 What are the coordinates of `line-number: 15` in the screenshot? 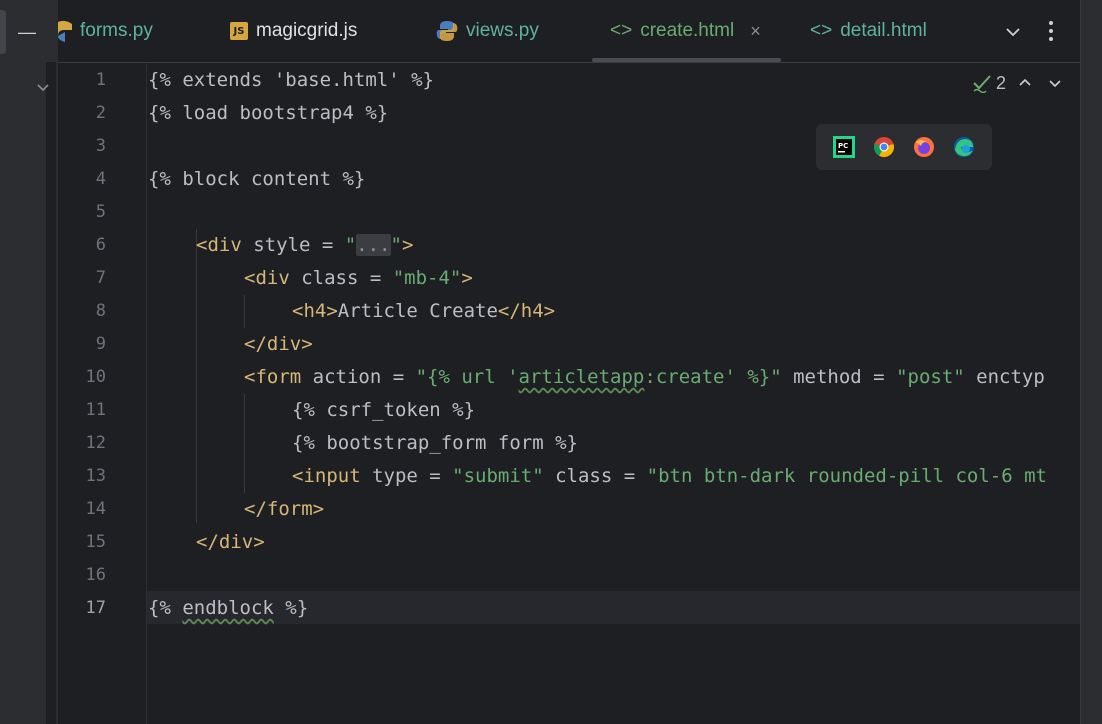 It's located at (95, 542).